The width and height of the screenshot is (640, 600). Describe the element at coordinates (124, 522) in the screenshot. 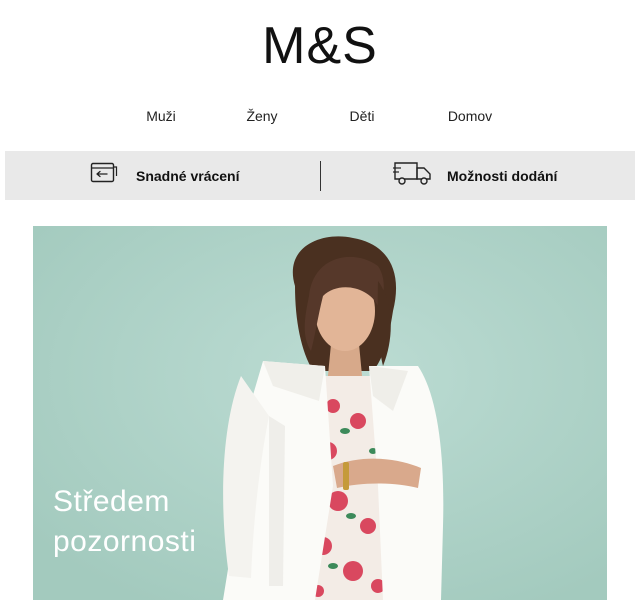

I see `hero-headline: Středem pozornosti` at that location.